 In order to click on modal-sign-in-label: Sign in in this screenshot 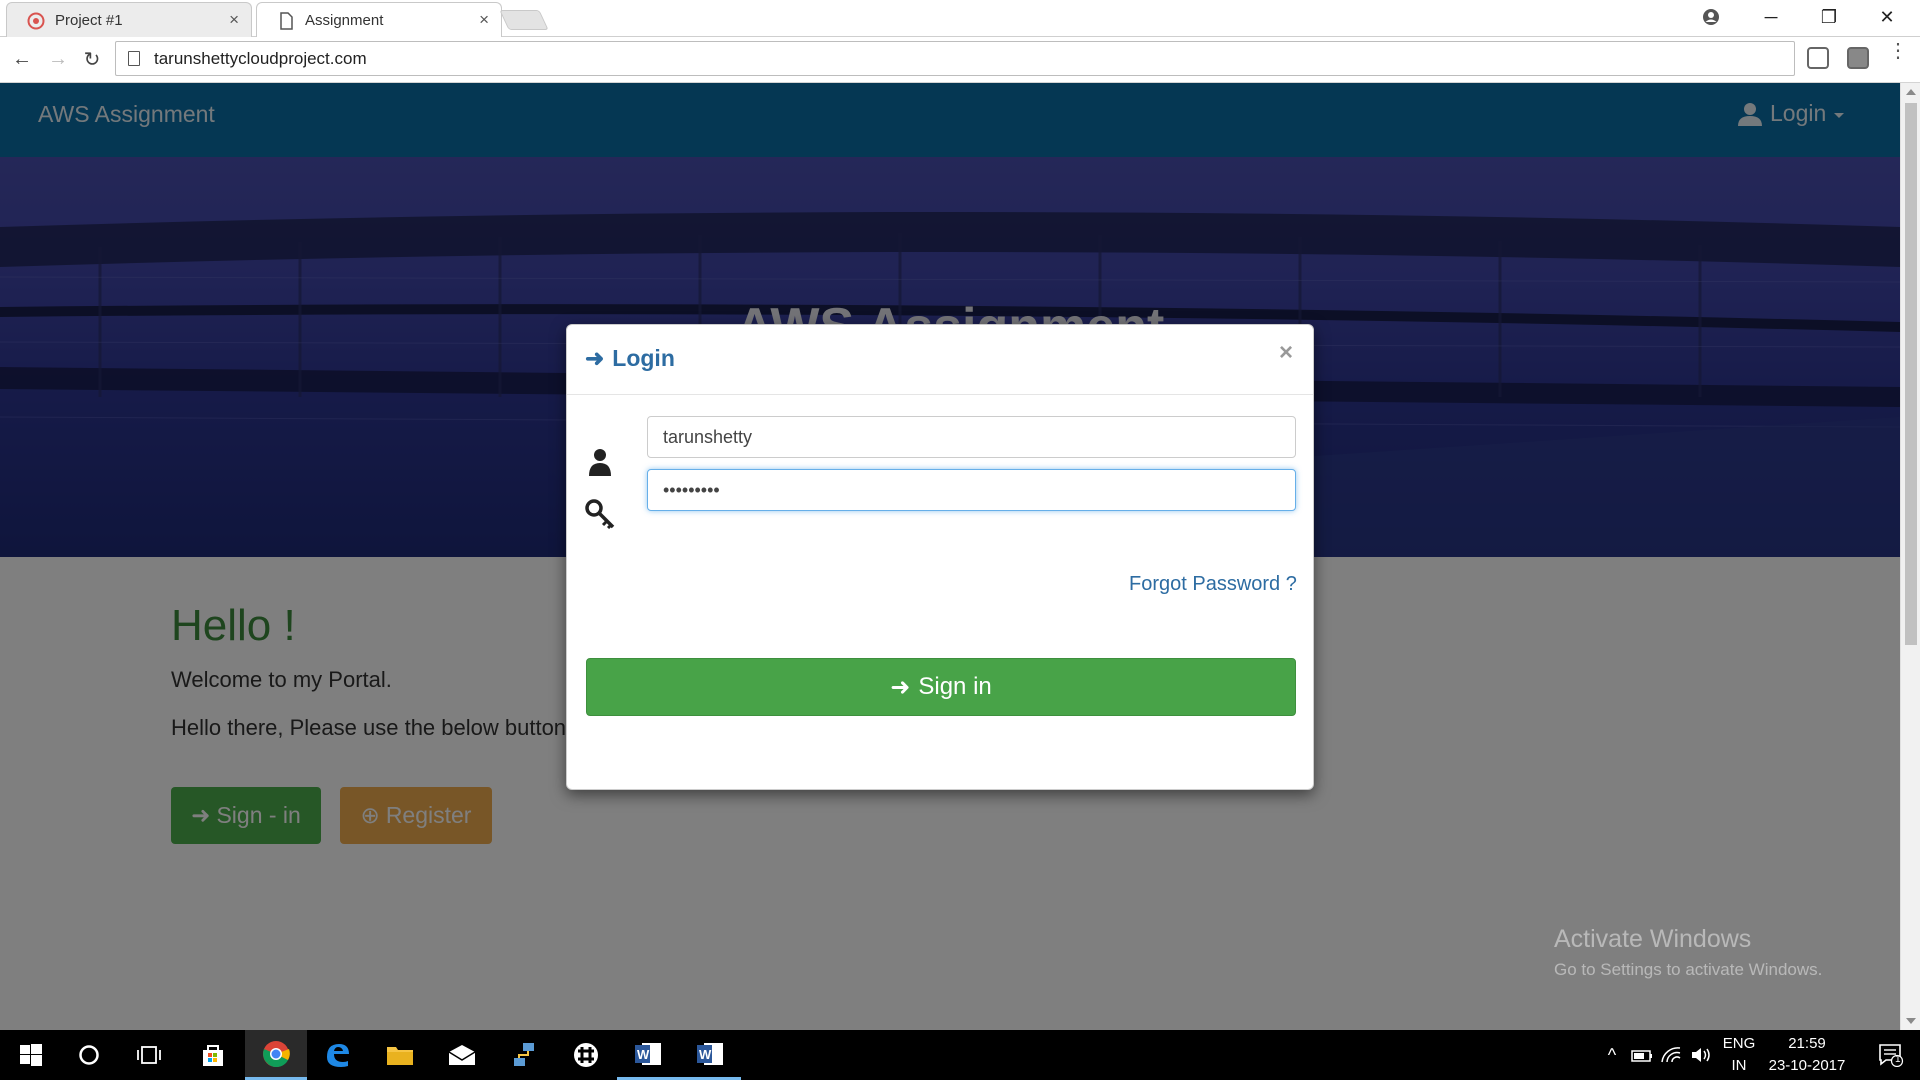, I will do `click(955, 686)`.